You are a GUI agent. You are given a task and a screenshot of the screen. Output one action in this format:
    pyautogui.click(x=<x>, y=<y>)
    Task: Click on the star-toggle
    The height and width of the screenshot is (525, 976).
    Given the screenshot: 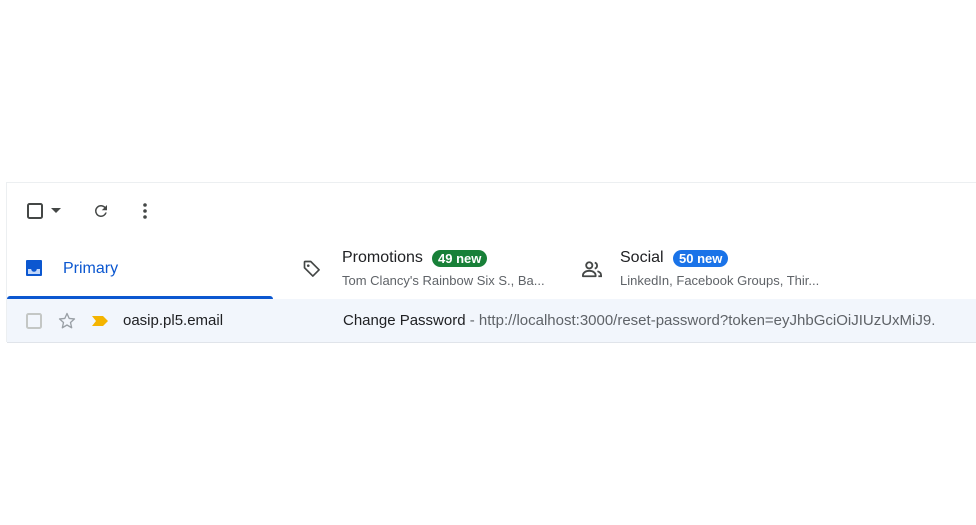 What is the action you would take?
    pyautogui.click(x=68, y=320)
    